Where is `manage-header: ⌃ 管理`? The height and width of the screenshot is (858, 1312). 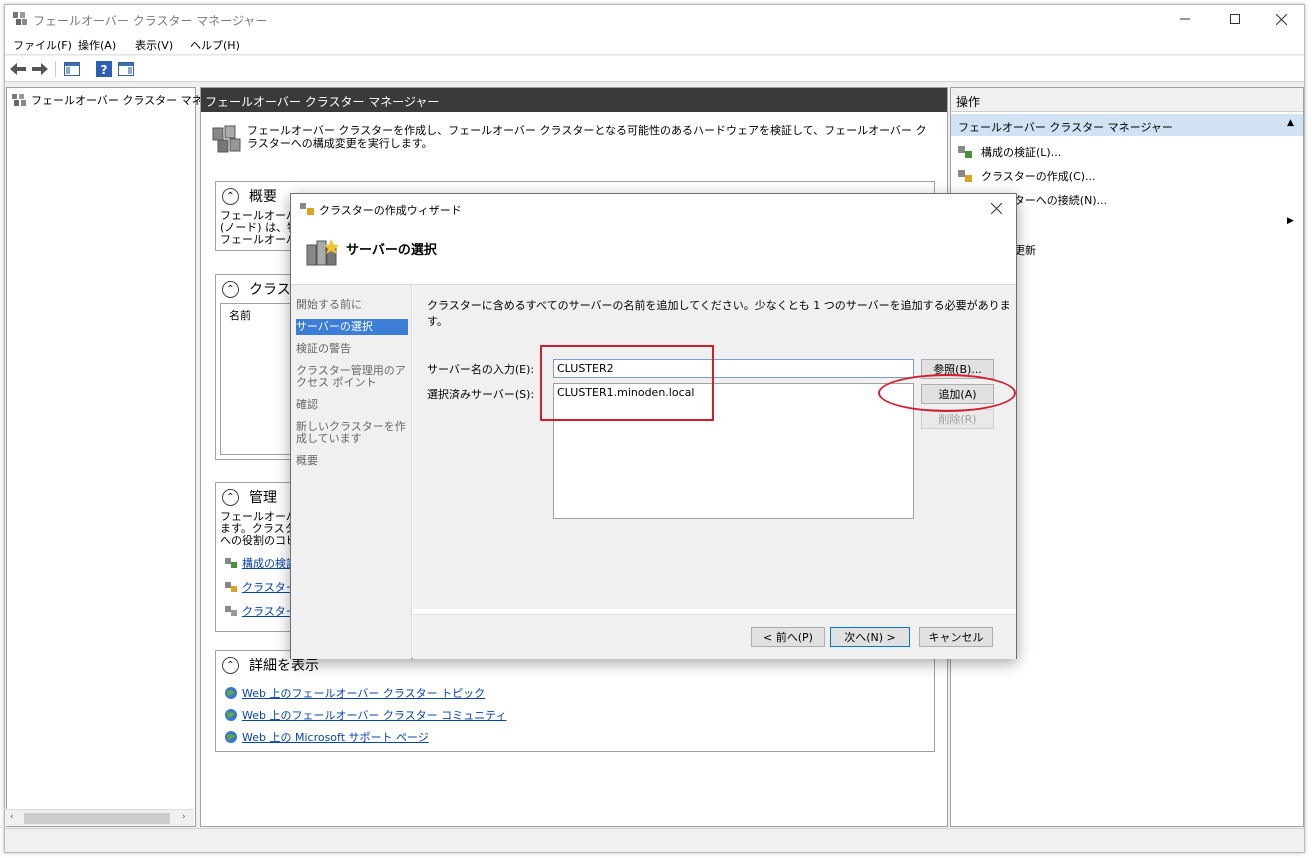
manage-header: ⌃ 管理 is located at coordinates (249, 497).